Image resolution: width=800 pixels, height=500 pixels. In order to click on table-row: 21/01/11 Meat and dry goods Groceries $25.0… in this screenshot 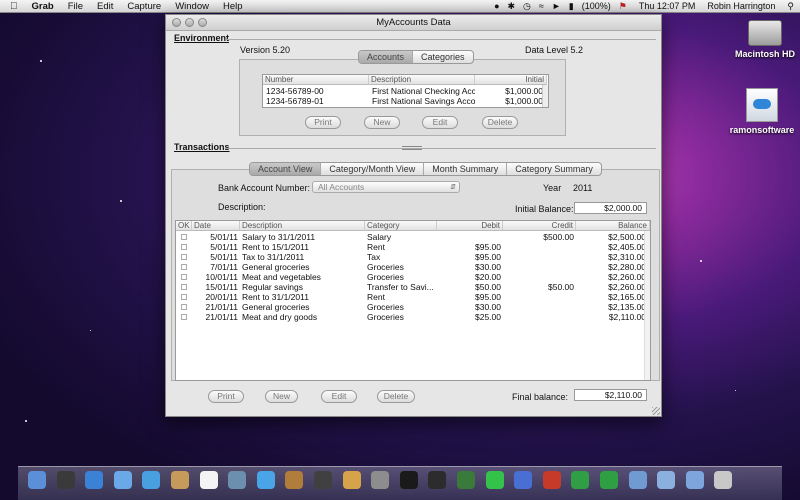, I will do `click(411, 317)`.